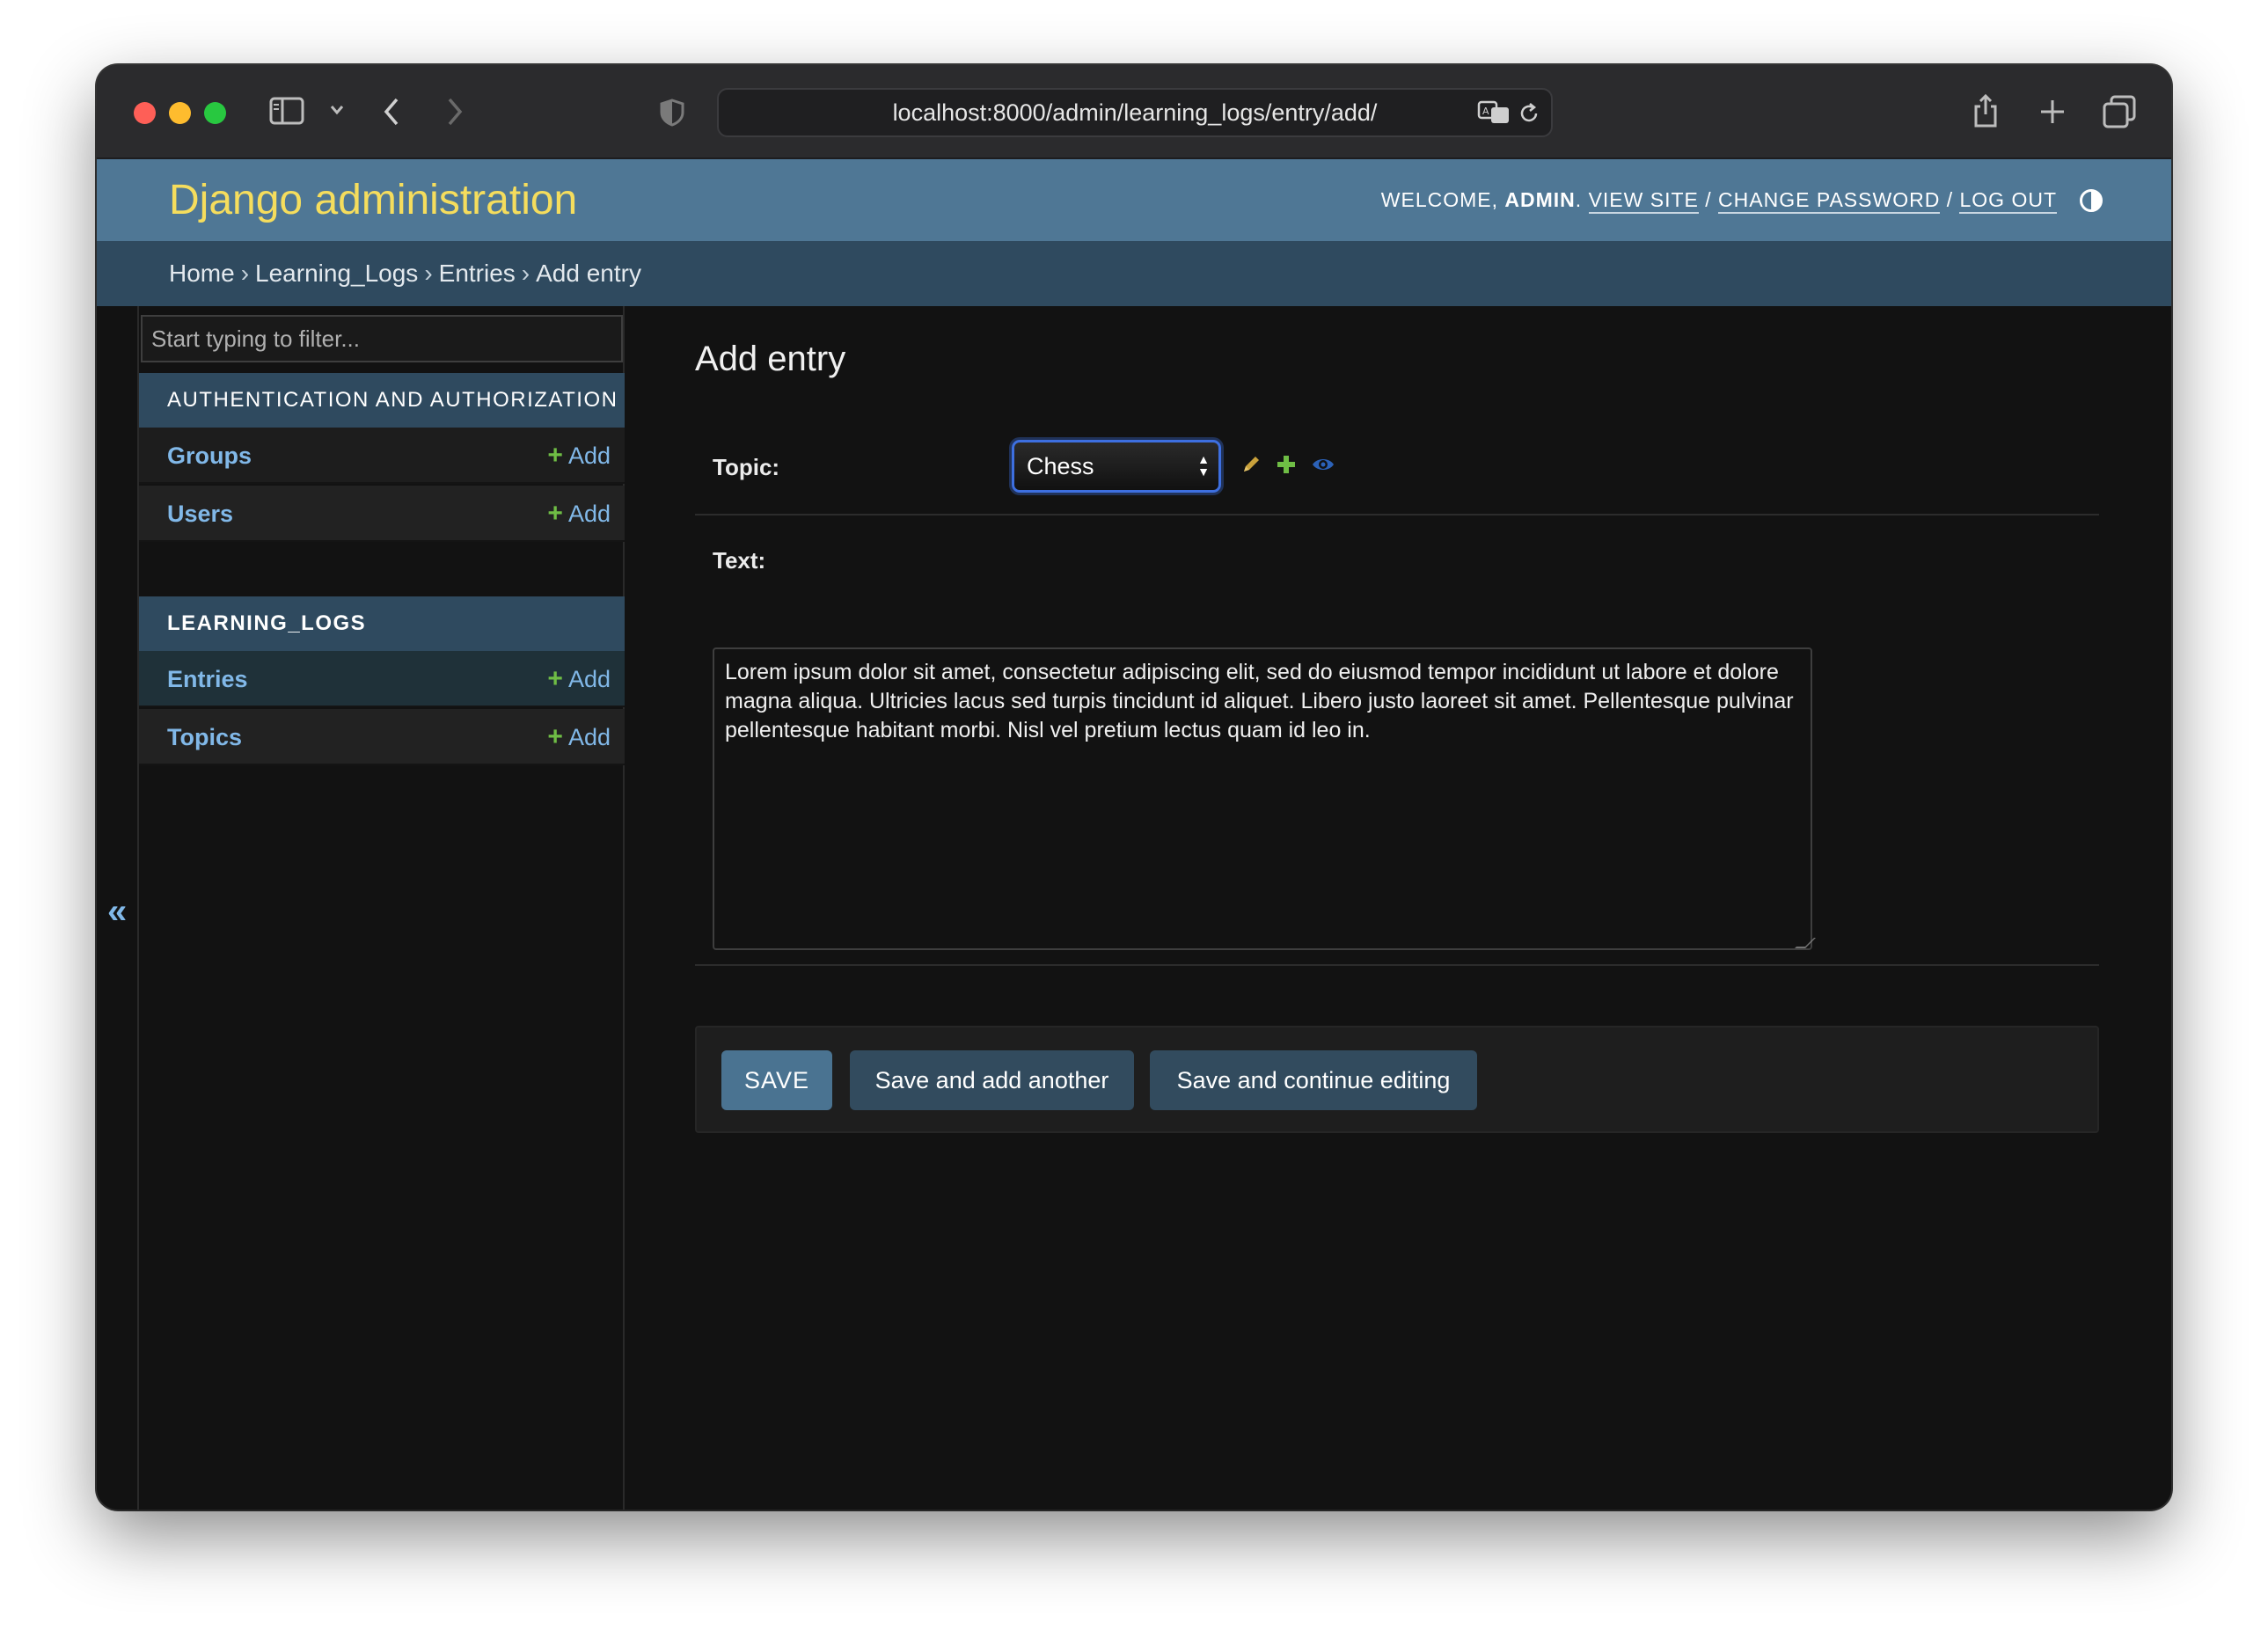 Image resolution: width=2268 pixels, height=1638 pixels. What do you see at coordinates (336, 273) in the screenshot?
I see `breadcrumb-app: Learning_Logs` at bounding box center [336, 273].